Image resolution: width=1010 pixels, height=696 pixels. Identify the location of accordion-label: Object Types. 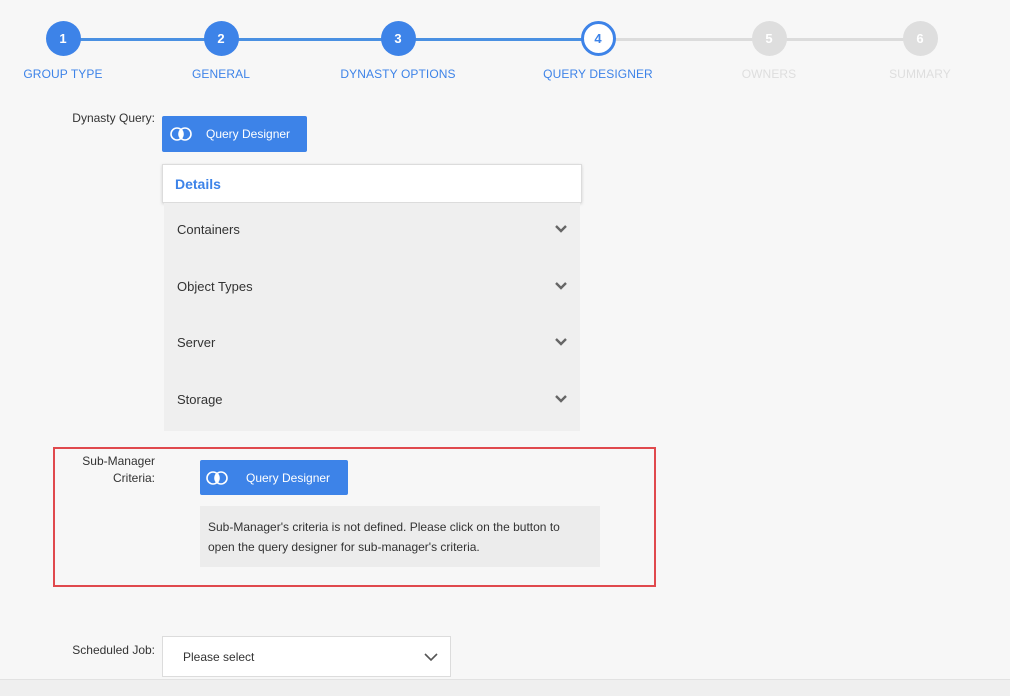
(215, 286).